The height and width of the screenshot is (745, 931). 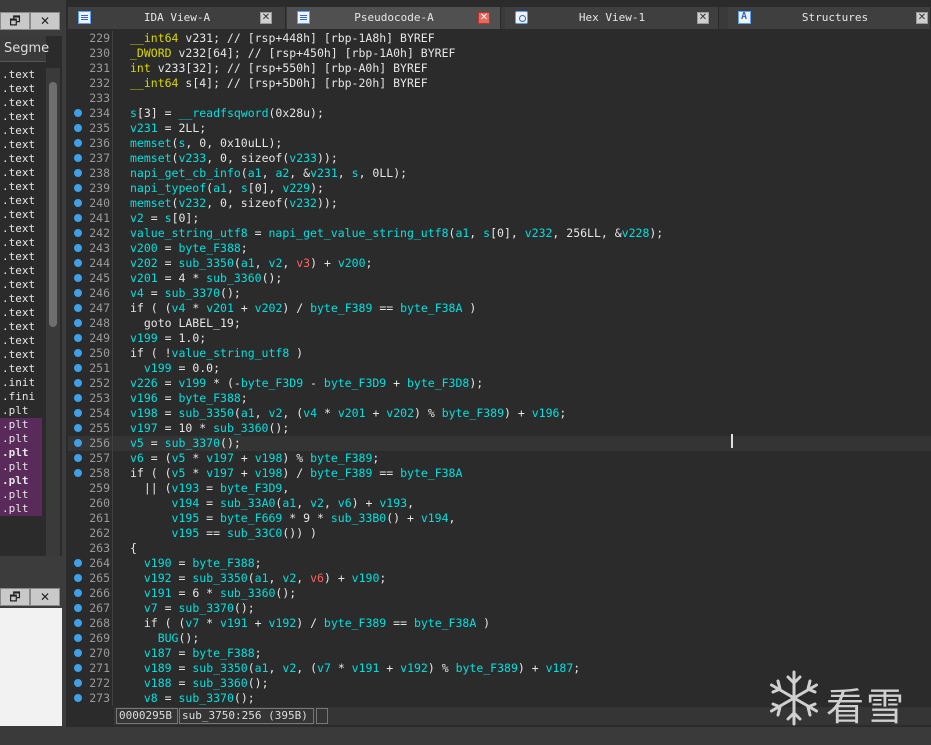 I want to click on code-text: v5 = sub_3370();, so click(x=185, y=443).